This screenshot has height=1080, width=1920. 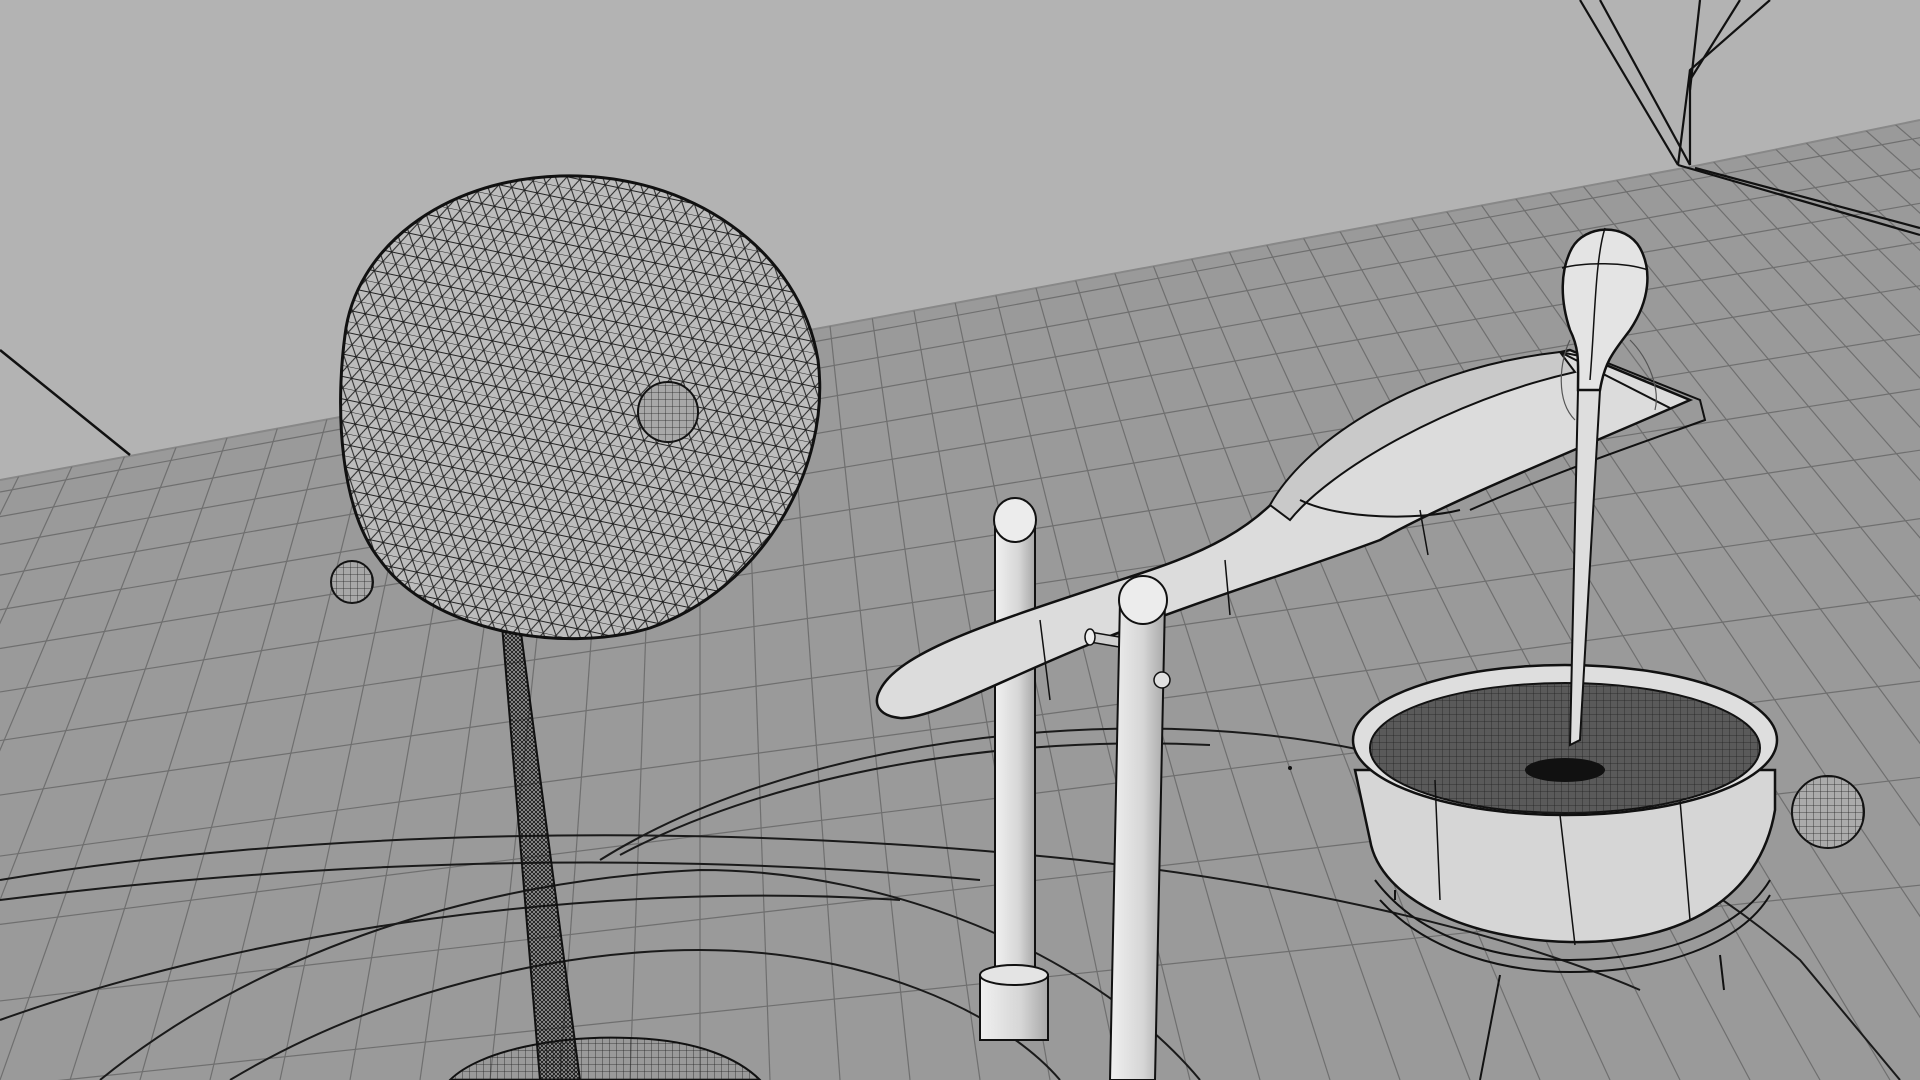 What do you see at coordinates (668, 412) in the screenshot?
I see `small-moon-sphere` at bounding box center [668, 412].